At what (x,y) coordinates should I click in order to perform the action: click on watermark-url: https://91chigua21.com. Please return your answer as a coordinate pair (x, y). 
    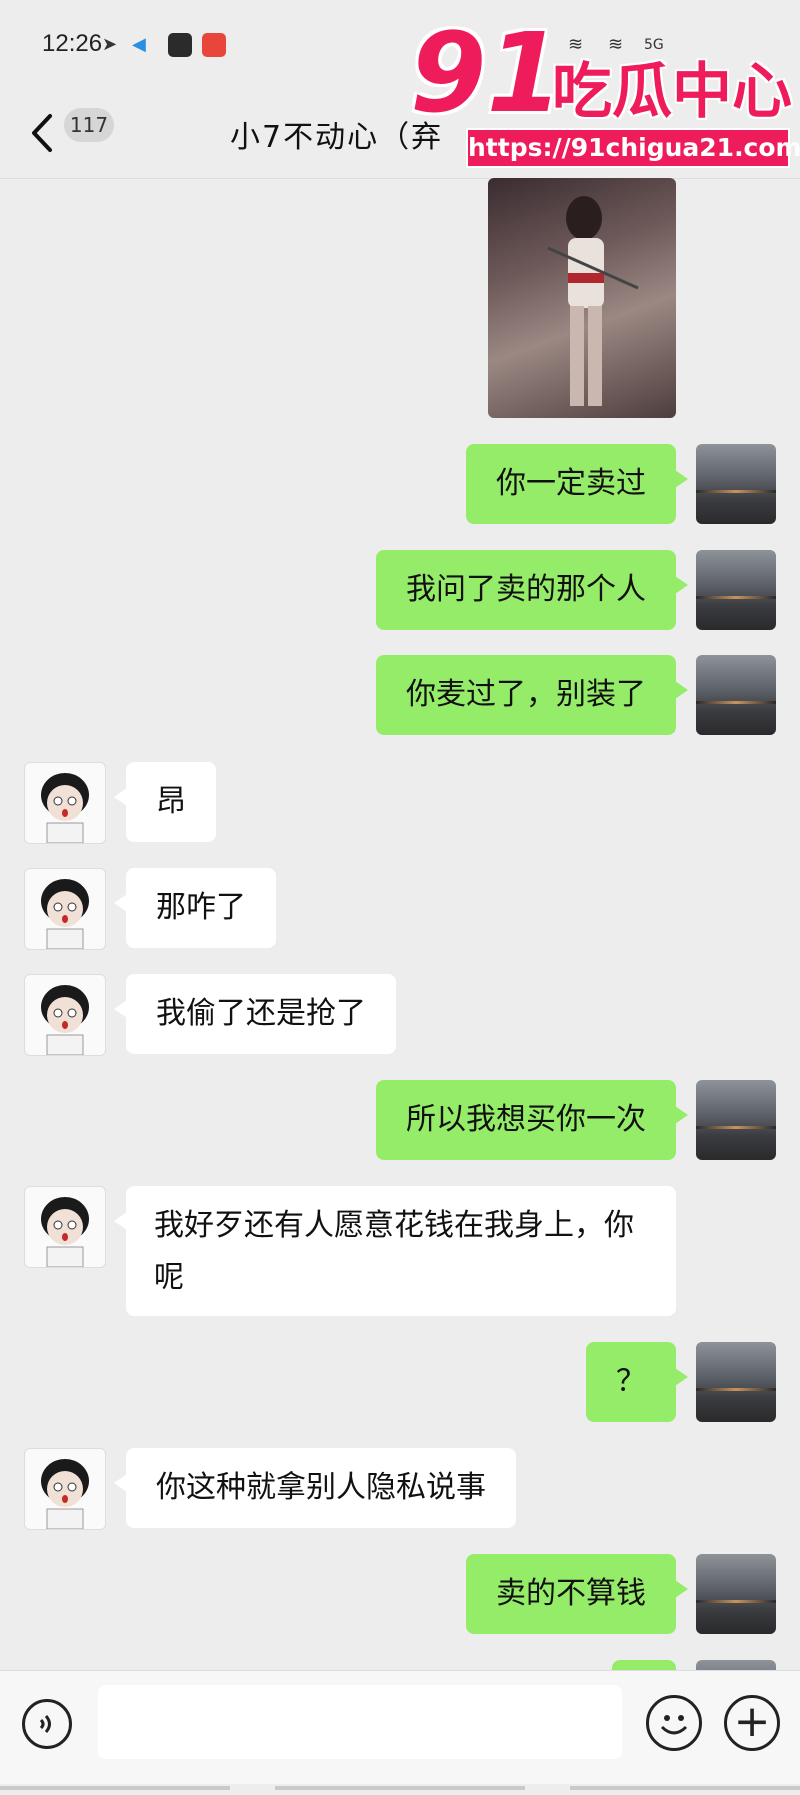
    Looking at the image, I should click on (633, 148).